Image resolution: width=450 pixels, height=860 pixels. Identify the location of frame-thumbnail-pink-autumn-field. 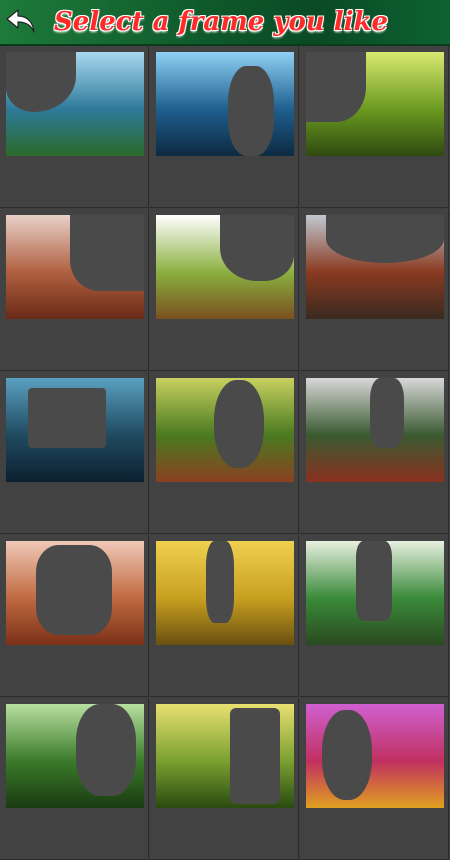
(74, 616).